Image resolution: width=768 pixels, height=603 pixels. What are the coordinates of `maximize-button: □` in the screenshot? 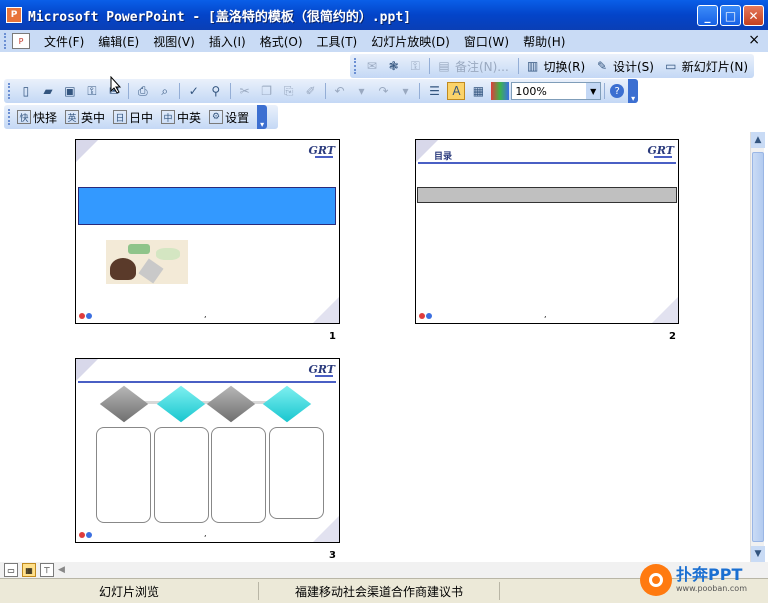 It's located at (730, 15).